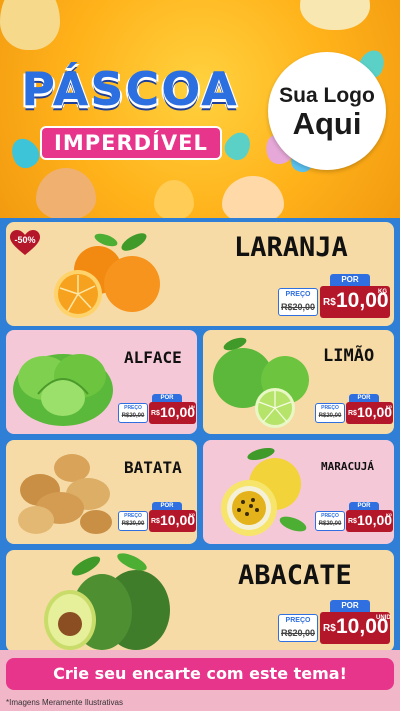 This screenshot has width=400, height=711. What do you see at coordinates (131, 143) in the screenshot?
I see `campaign-subtitle: IMPERDÍVEL` at bounding box center [131, 143].